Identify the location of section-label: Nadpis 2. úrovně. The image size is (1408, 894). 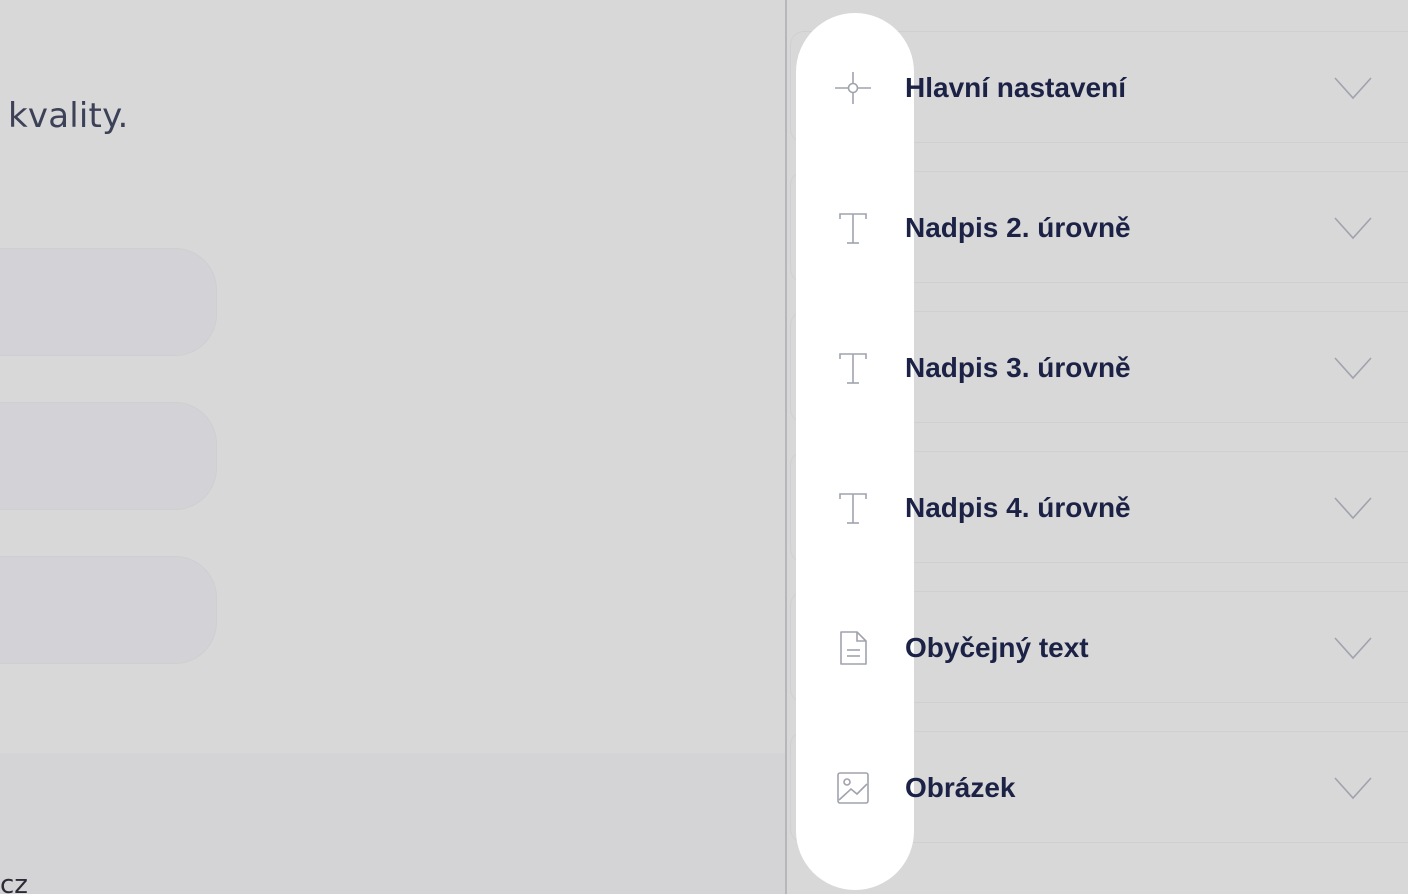
(1018, 227).